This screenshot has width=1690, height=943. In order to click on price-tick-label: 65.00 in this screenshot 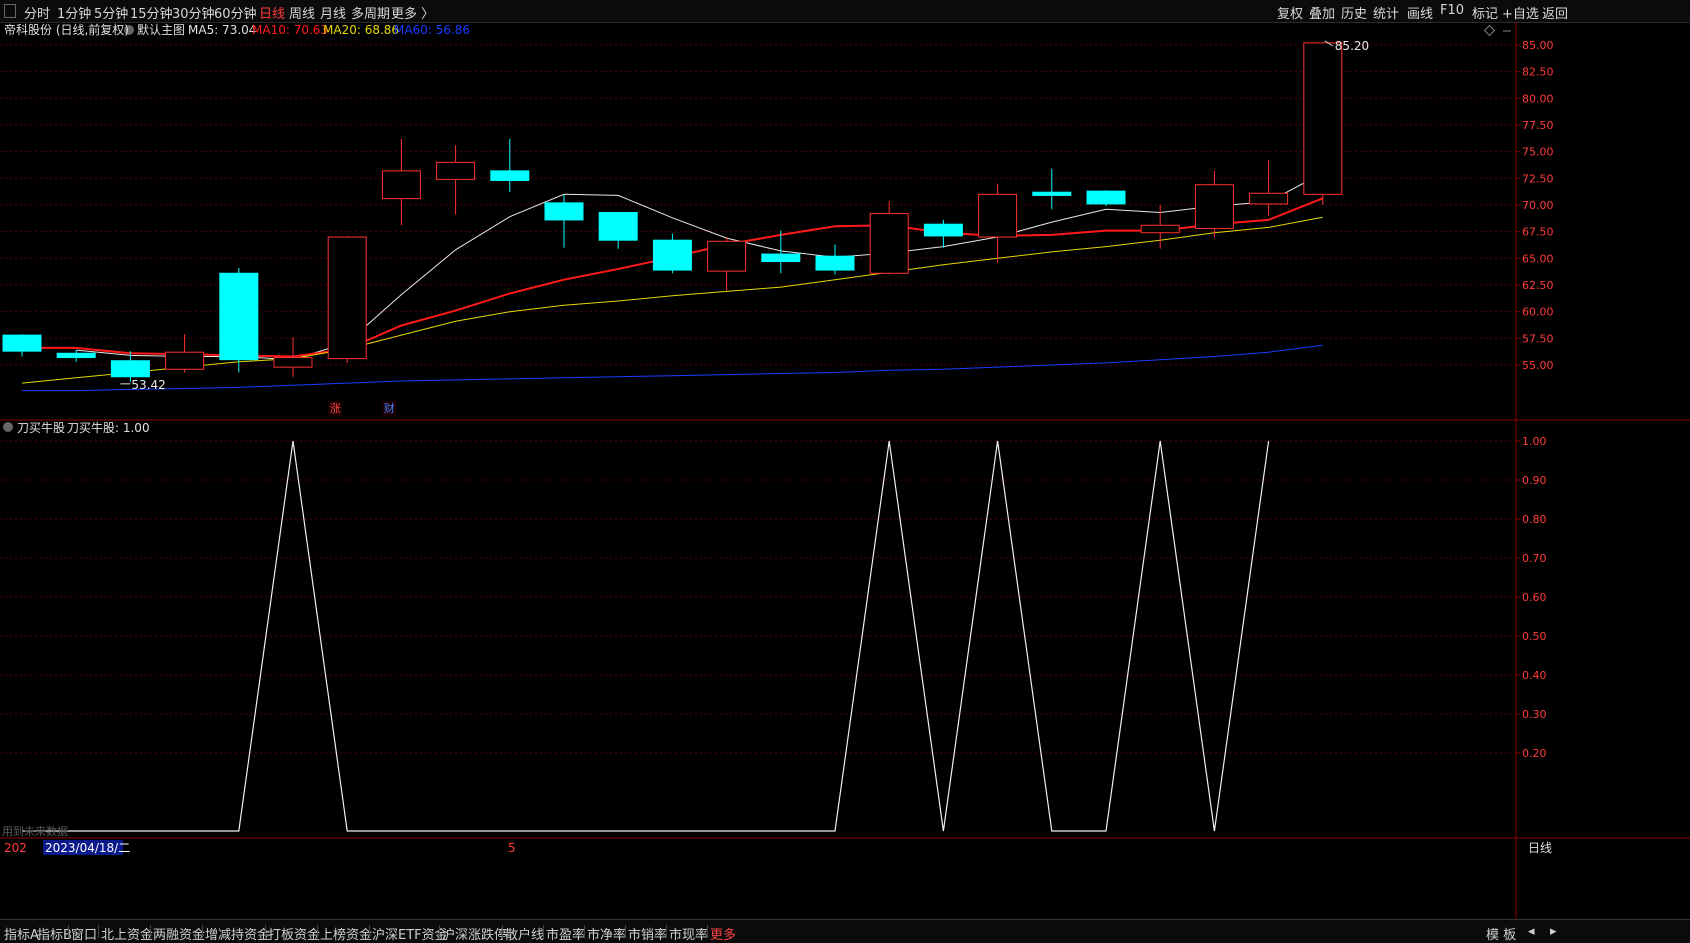, I will do `click(1538, 258)`.